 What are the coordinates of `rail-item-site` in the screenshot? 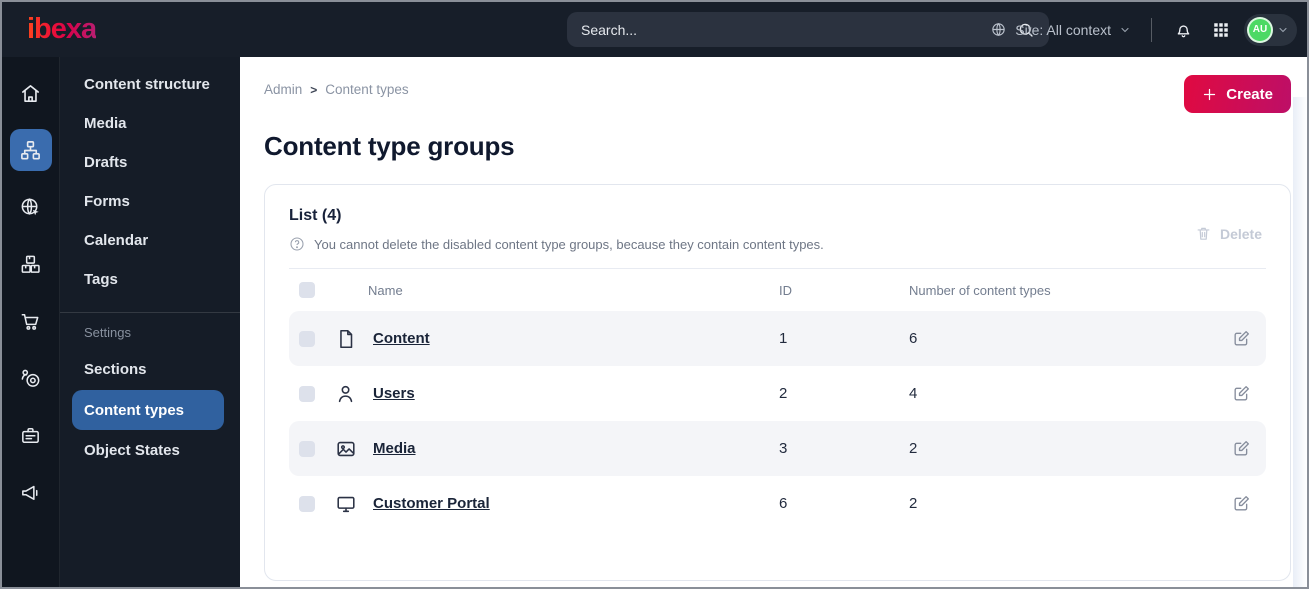 It's located at (31, 207).